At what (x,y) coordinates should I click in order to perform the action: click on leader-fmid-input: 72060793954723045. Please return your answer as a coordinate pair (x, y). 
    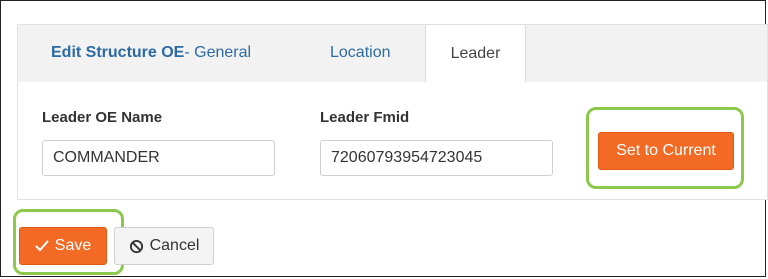
    Looking at the image, I should click on (436, 158).